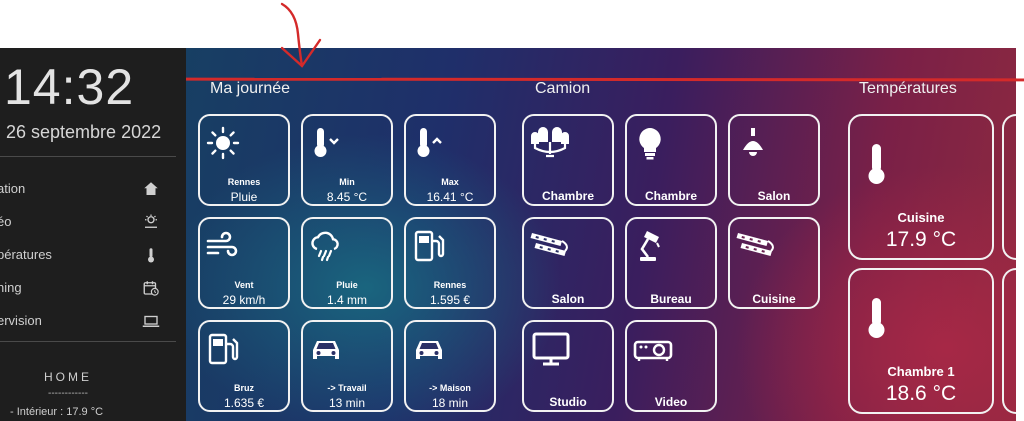 This screenshot has width=1024, height=421. What do you see at coordinates (88, 189) in the screenshot?
I see `nav-item-home: ation` at bounding box center [88, 189].